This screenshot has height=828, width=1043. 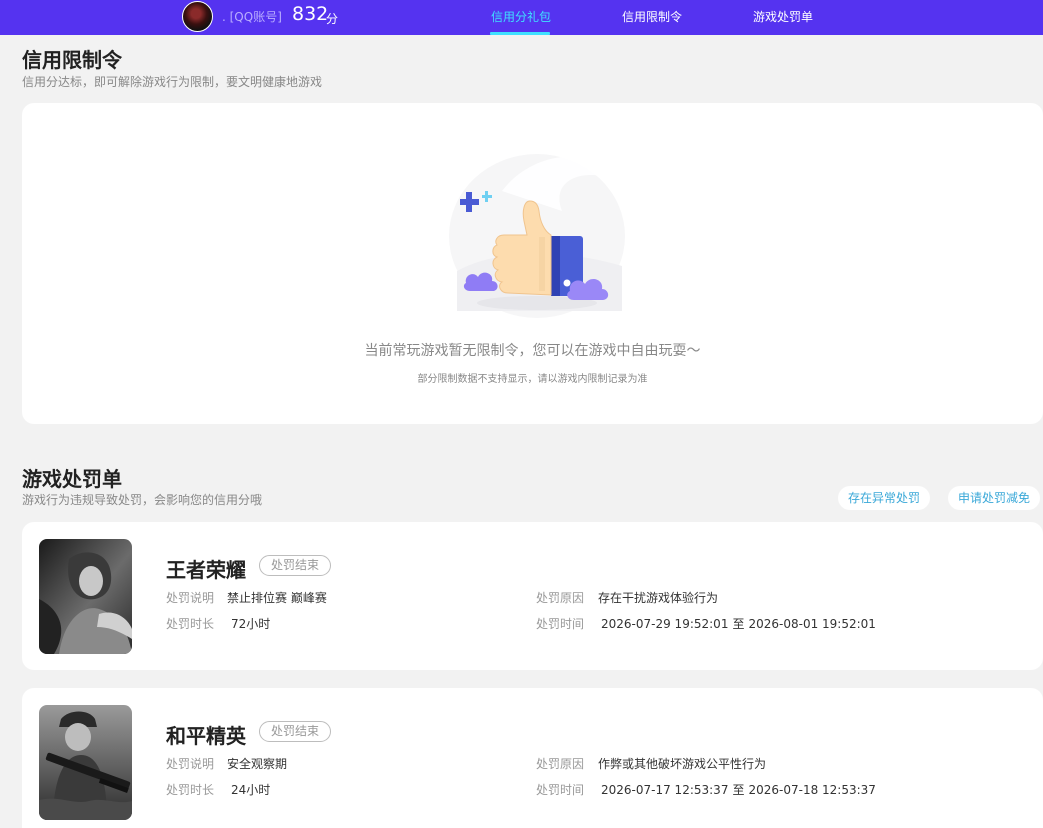 I want to click on time-range: 2026-07-29 19:52:01 至 2026-08-01 19:52:01, so click(x=738, y=623).